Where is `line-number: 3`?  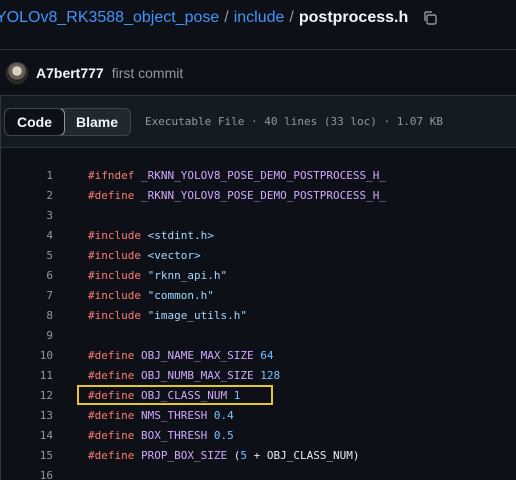
line-number: 3 is located at coordinates (27, 215).